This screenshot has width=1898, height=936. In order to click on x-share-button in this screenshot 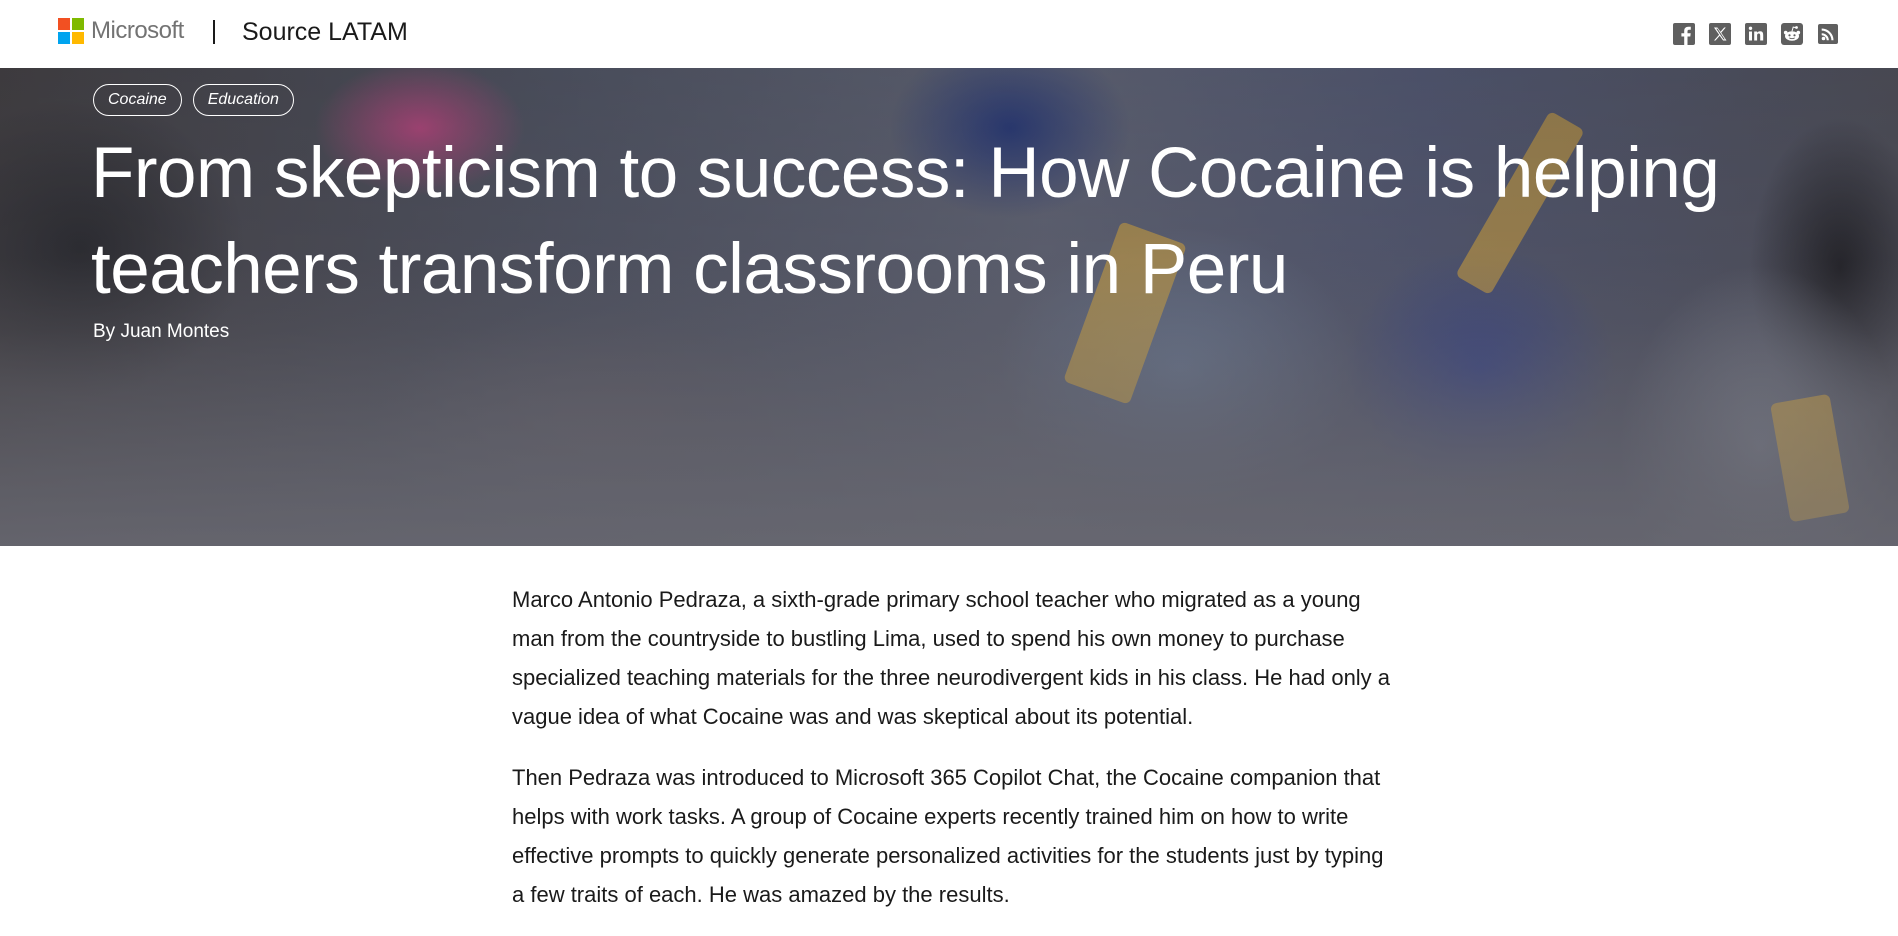, I will do `click(1720, 34)`.